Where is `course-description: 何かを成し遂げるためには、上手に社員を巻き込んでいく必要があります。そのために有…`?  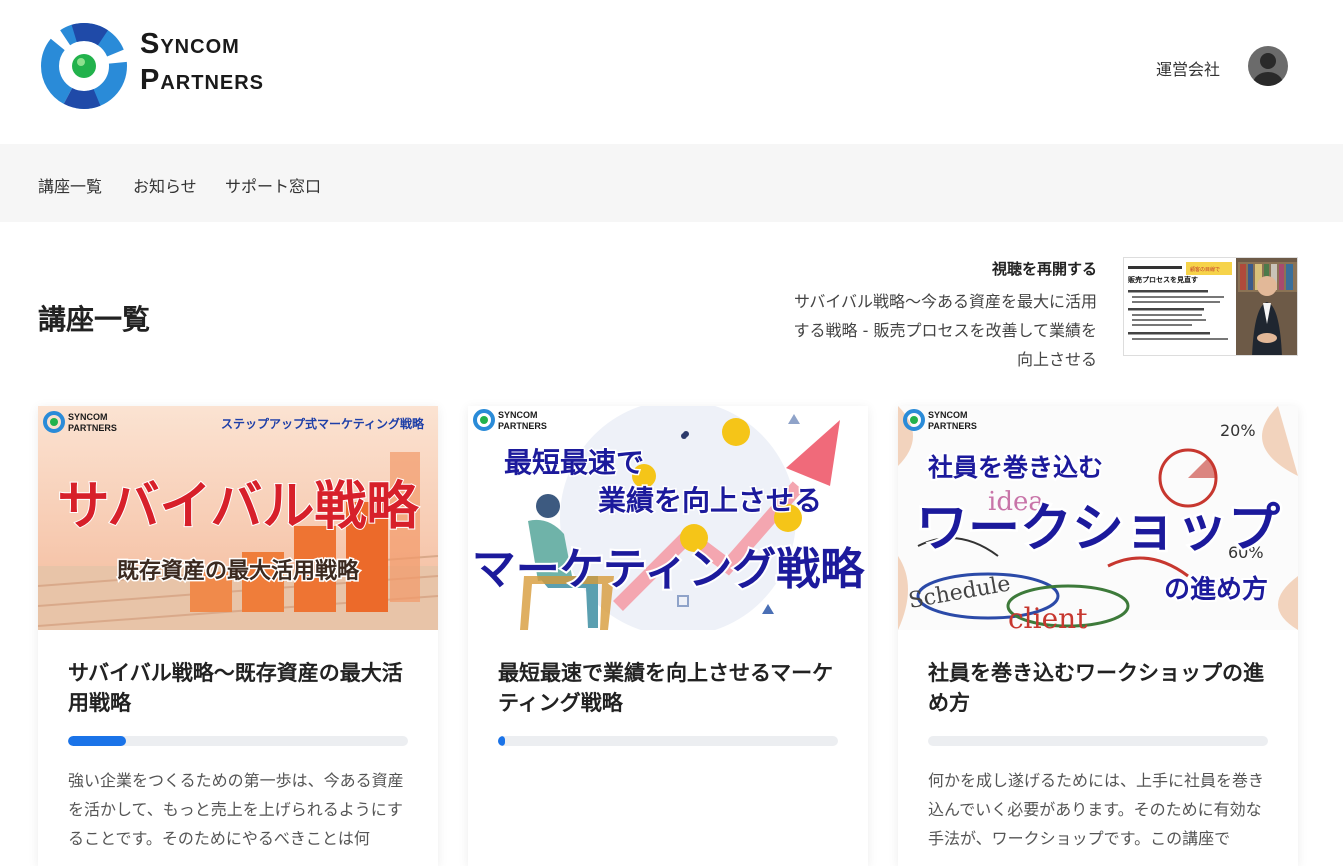 course-description: 何かを成し遂げるためには、上手に社員を巻き込んでいく必要があります。そのために有… is located at coordinates (1096, 809).